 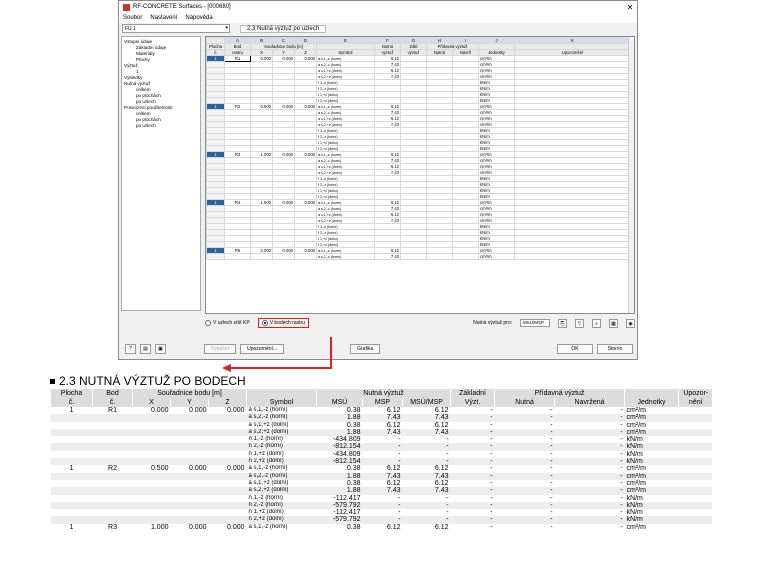 What do you see at coordinates (393, 483) in the screenshot?
I see `p-msp: 6.12` at bounding box center [393, 483].